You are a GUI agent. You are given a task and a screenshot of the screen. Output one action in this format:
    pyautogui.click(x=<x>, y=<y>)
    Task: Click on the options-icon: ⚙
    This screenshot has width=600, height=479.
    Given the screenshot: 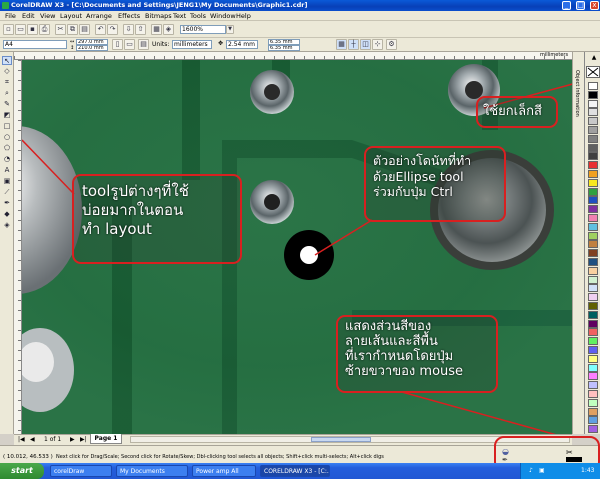 What is the action you would take?
    pyautogui.click(x=391, y=44)
    